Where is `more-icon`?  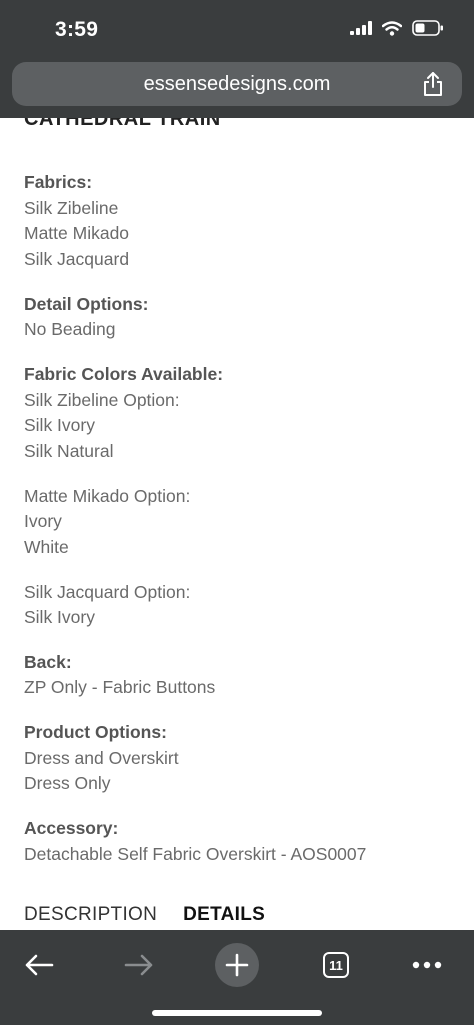 more-icon is located at coordinates (427, 965).